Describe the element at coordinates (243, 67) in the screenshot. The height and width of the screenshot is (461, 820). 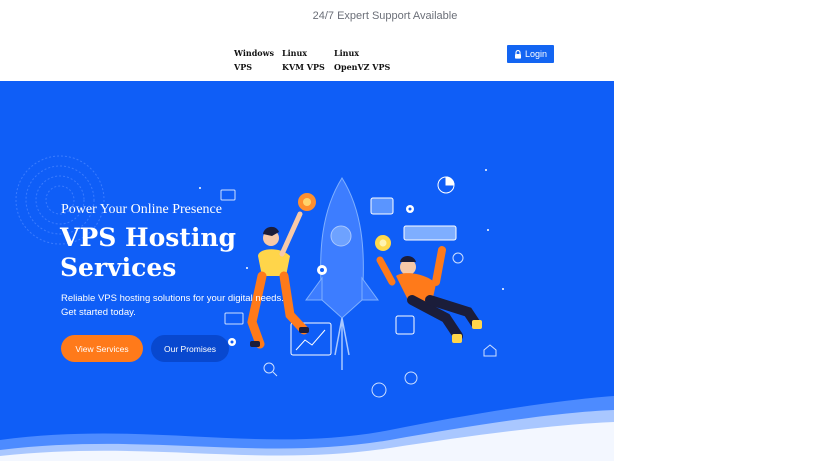
I see `nav-label-line2: VPS` at that location.